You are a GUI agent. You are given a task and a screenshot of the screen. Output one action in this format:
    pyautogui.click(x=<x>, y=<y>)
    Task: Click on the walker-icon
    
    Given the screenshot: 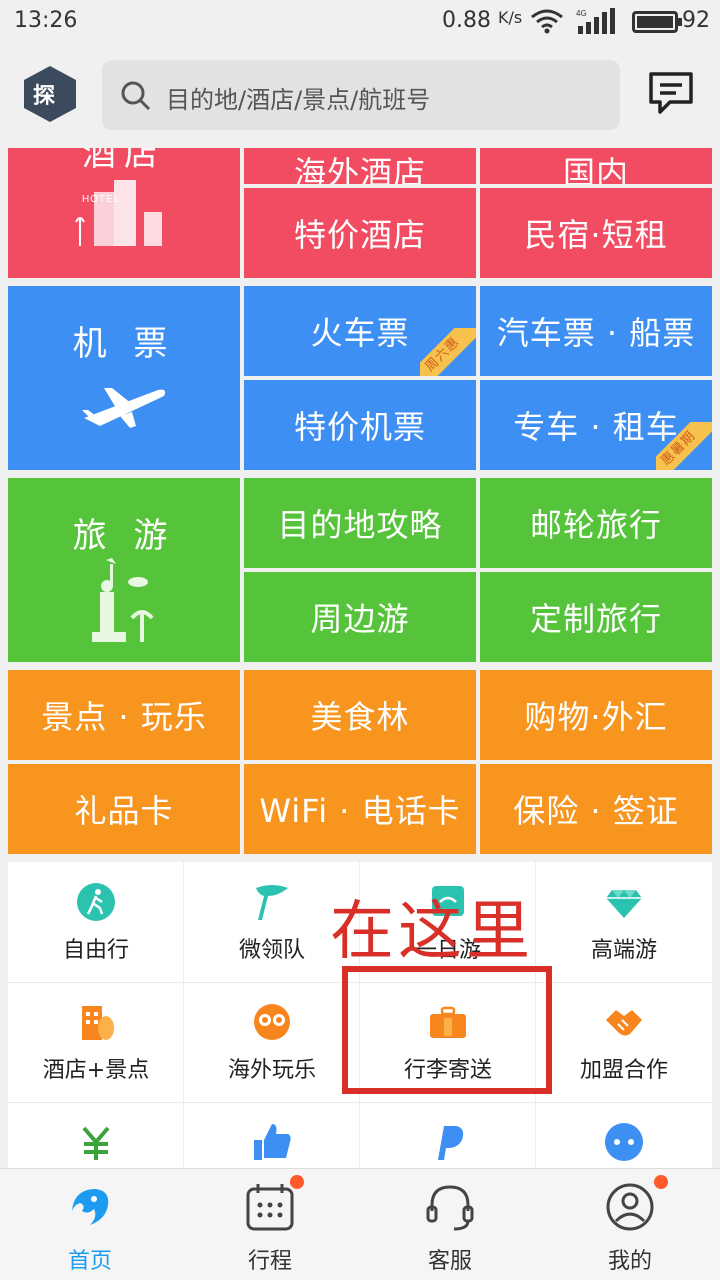 What is the action you would take?
    pyautogui.click(x=96, y=902)
    